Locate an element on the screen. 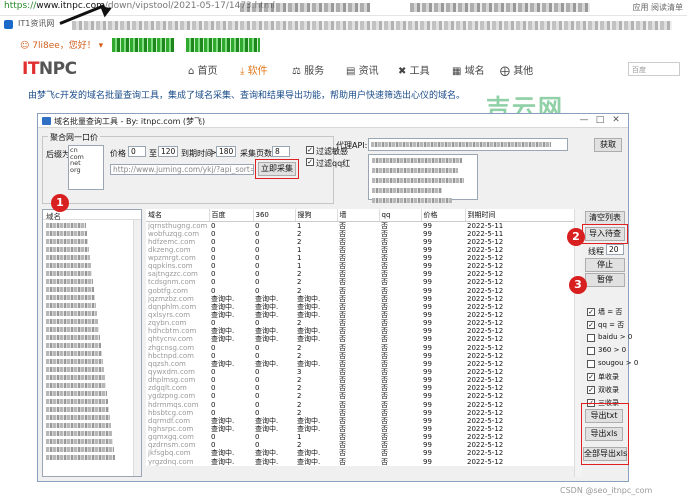 The height and width of the screenshot is (500, 687). nav-home: ⌂ 首页 is located at coordinates (203, 69).